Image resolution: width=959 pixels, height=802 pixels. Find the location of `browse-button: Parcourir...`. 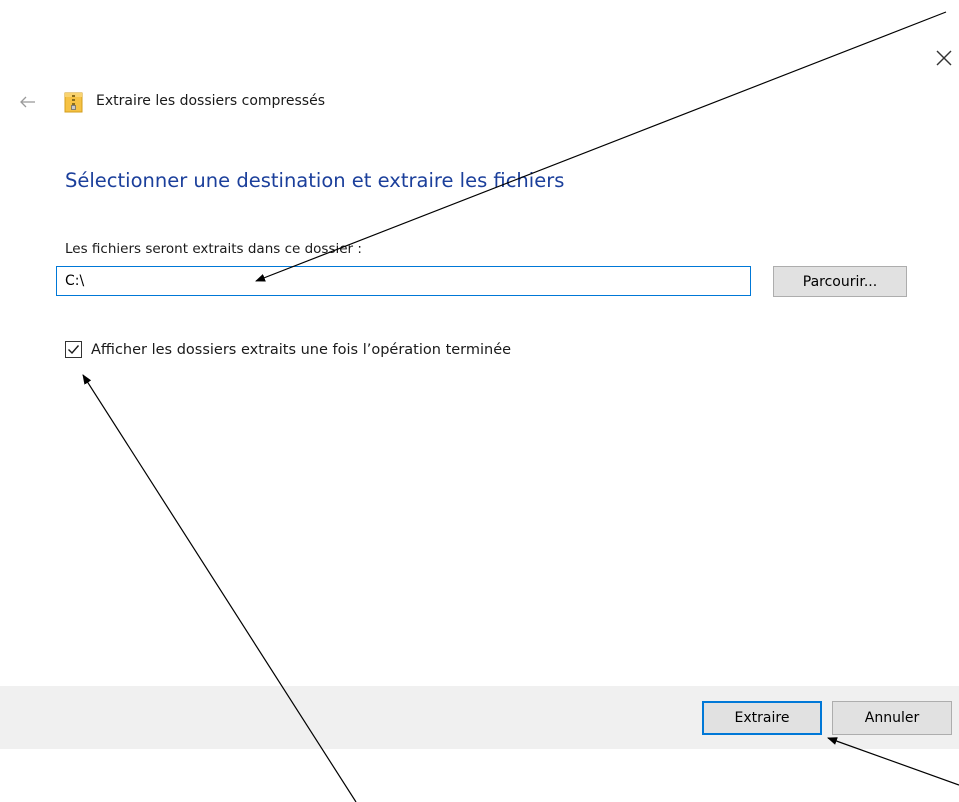

browse-button: Parcourir... is located at coordinates (840, 281).